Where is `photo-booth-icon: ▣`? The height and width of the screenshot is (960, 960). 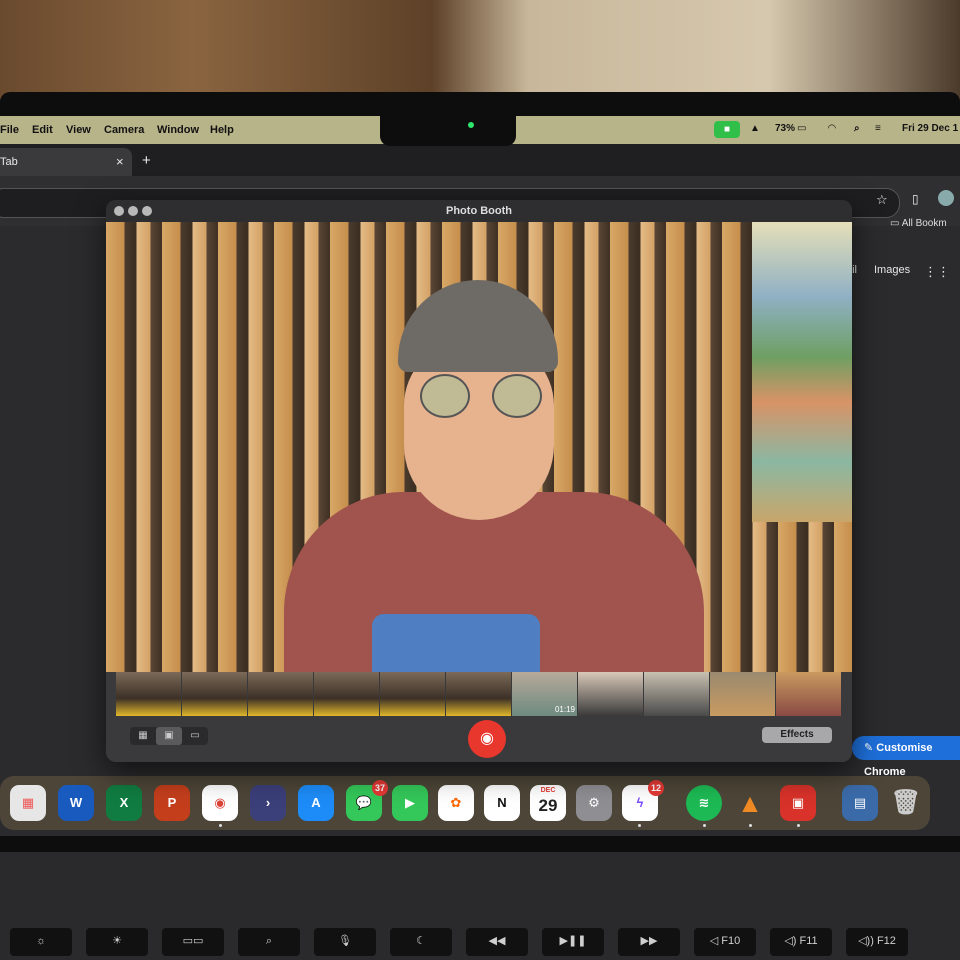
photo-booth-icon: ▣ is located at coordinates (798, 803).